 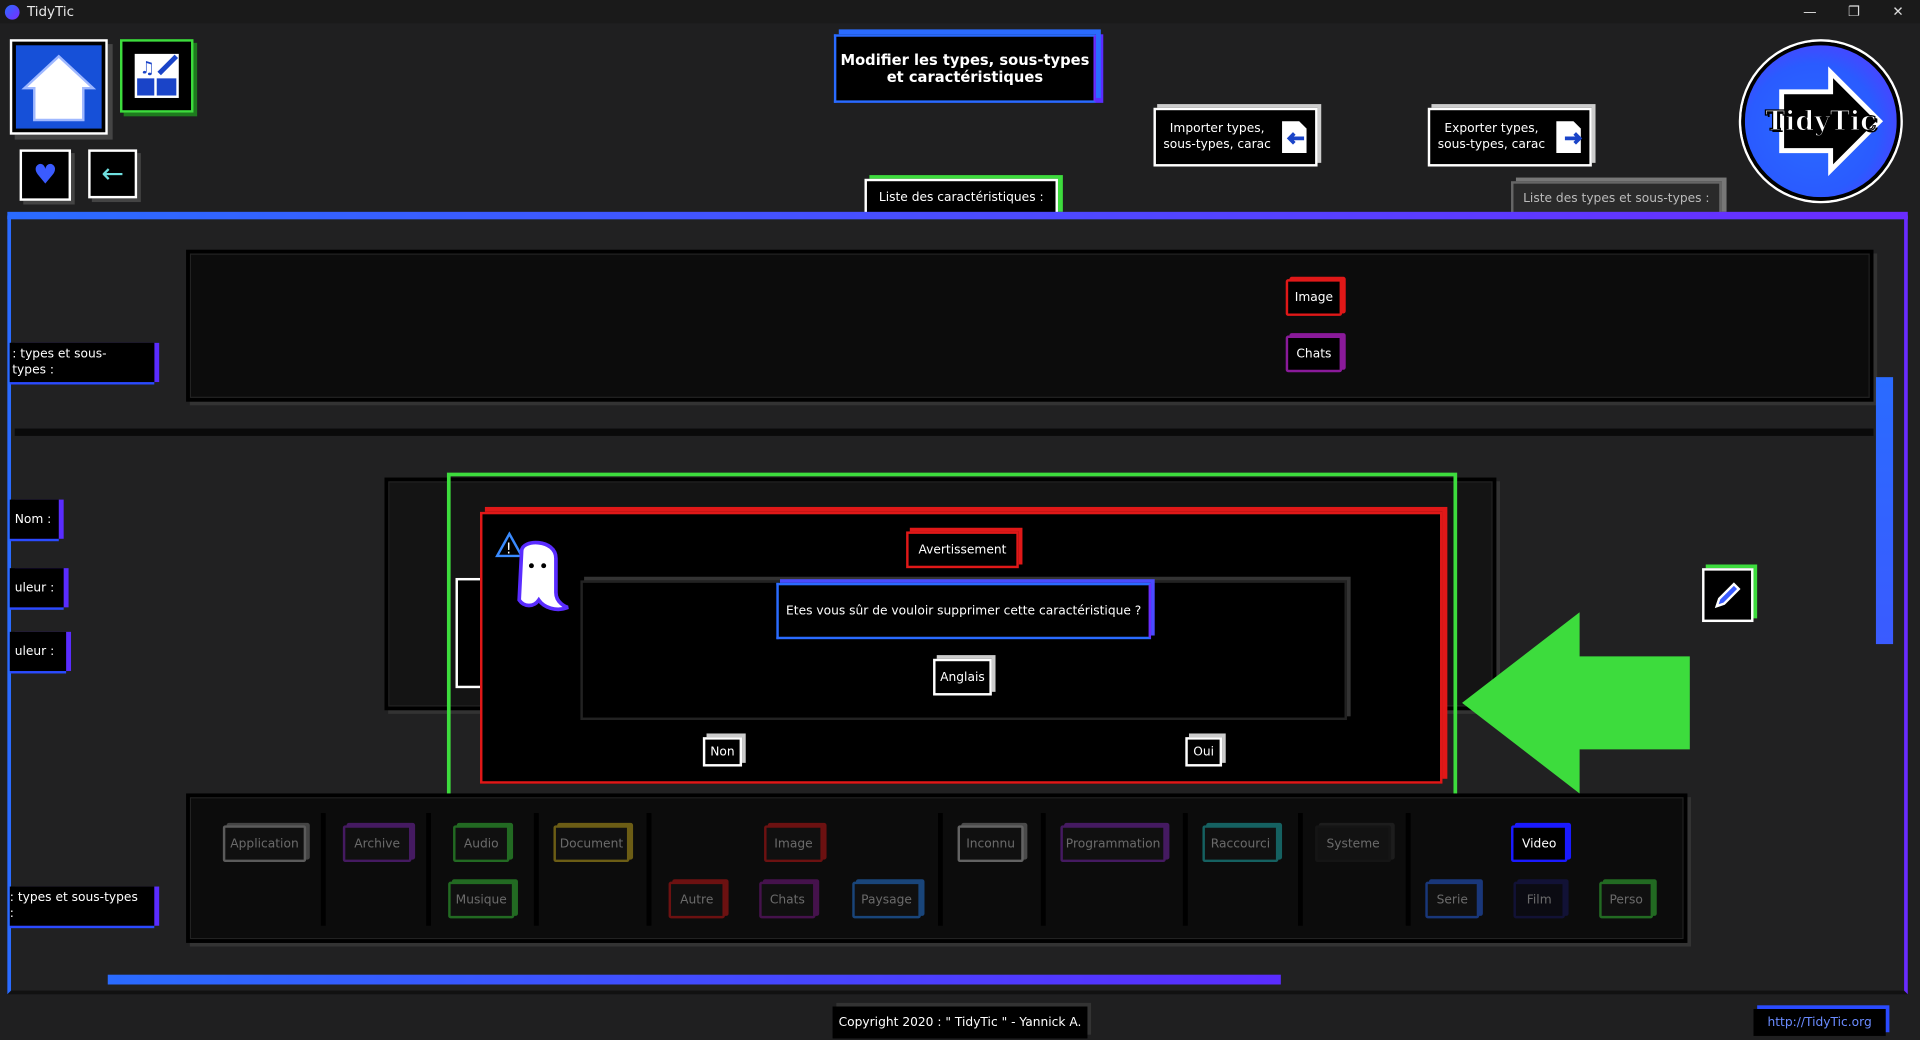 I want to click on type-chip-image: Image, so click(x=793, y=844).